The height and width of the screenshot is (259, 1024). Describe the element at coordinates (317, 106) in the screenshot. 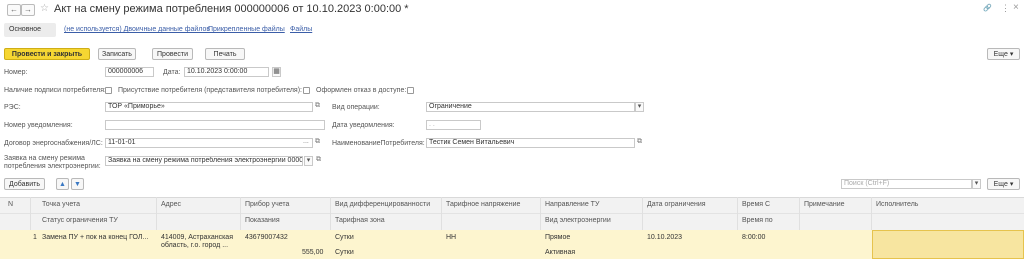

I see `open-link-icon: ⧉` at that location.